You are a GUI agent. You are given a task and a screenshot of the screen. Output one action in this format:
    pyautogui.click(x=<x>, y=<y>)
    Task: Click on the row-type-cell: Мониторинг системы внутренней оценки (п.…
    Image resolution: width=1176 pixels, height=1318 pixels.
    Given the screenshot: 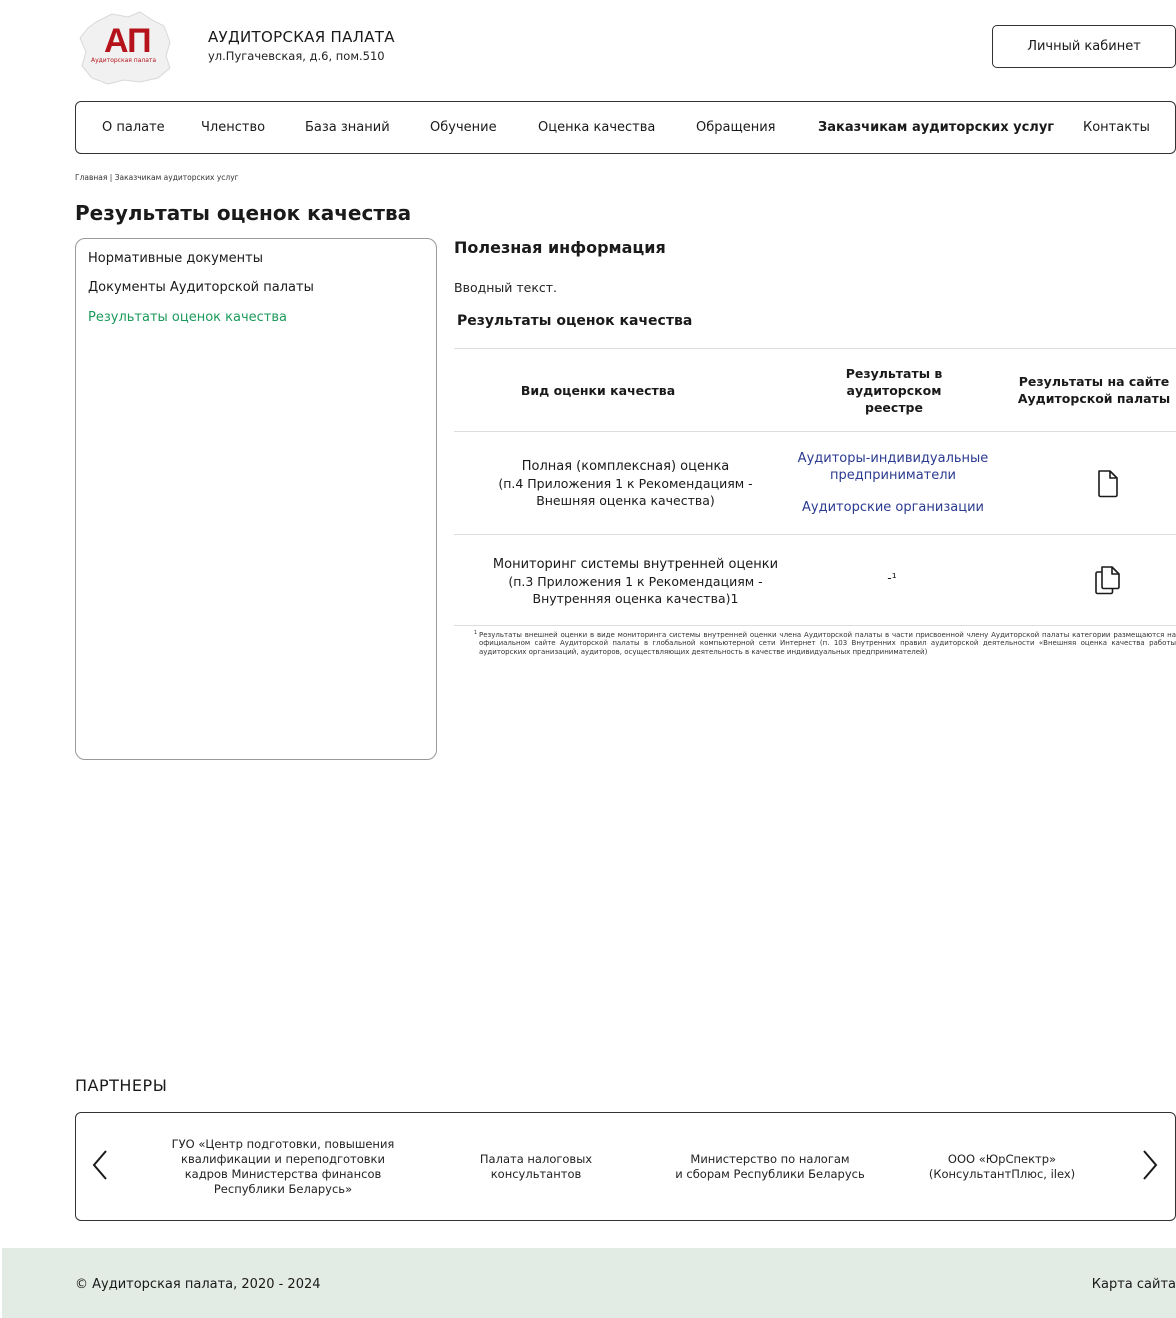 What is the action you would take?
    pyautogui.click(x=635, y=581)
    